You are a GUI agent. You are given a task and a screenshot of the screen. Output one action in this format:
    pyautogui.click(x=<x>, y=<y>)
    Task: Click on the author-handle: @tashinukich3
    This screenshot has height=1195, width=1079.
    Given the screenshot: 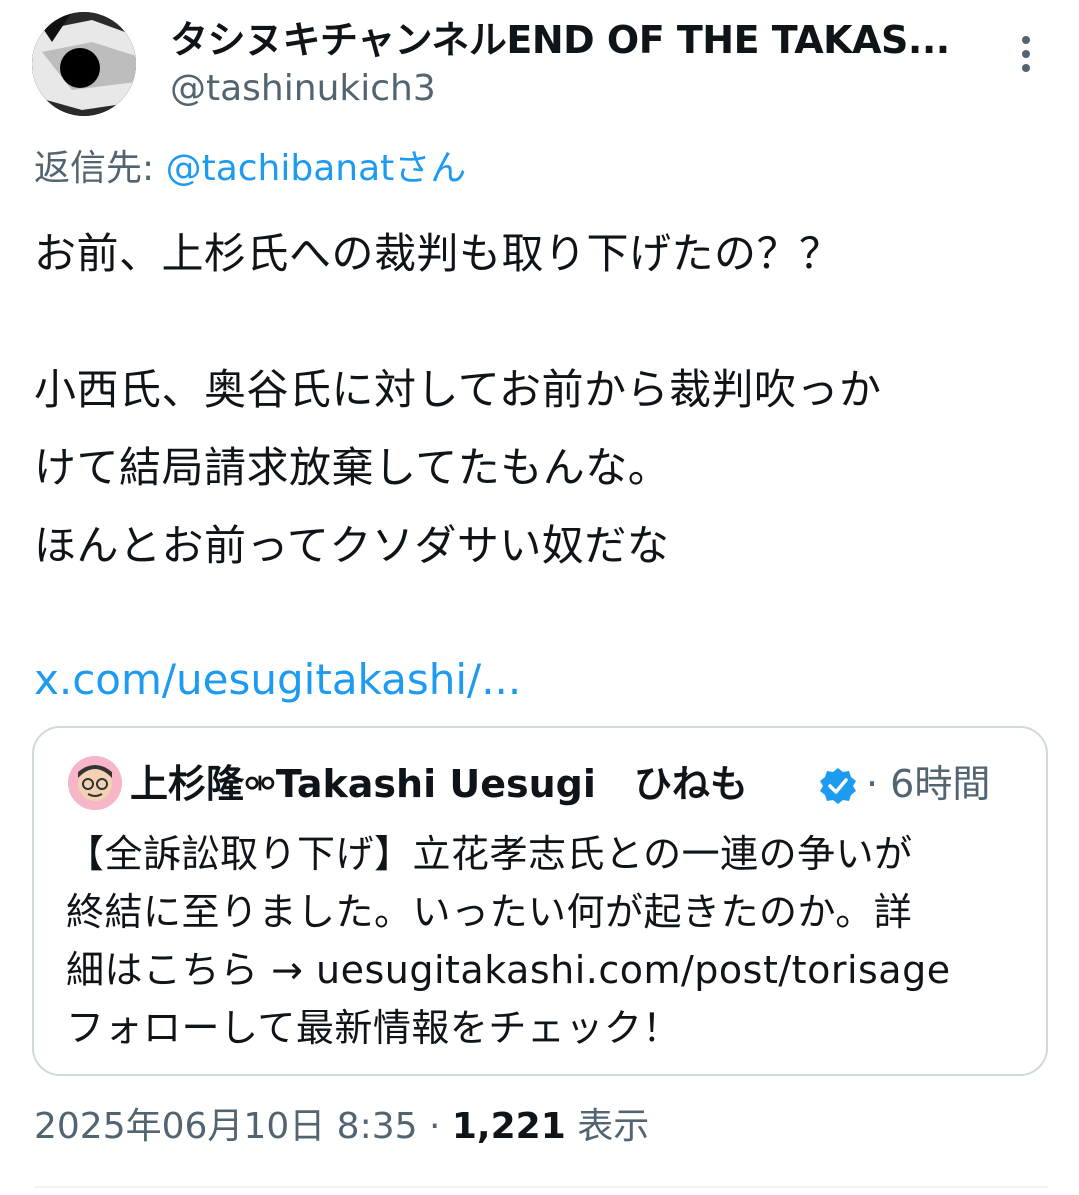 What is the action you would take?
    pyautogui.click(x=303, y=89)
    